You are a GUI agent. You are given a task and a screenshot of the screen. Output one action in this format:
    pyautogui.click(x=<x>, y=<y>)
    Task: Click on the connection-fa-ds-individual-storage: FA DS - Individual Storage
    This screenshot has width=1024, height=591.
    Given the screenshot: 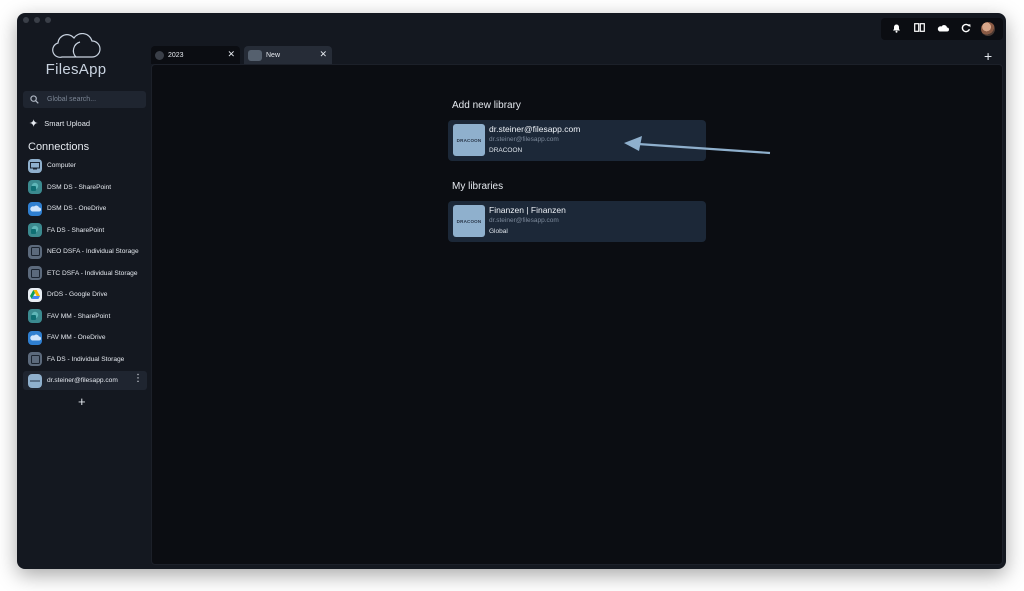 What is the action you would take?
    pyautogui.click(x=85, y=359)
    